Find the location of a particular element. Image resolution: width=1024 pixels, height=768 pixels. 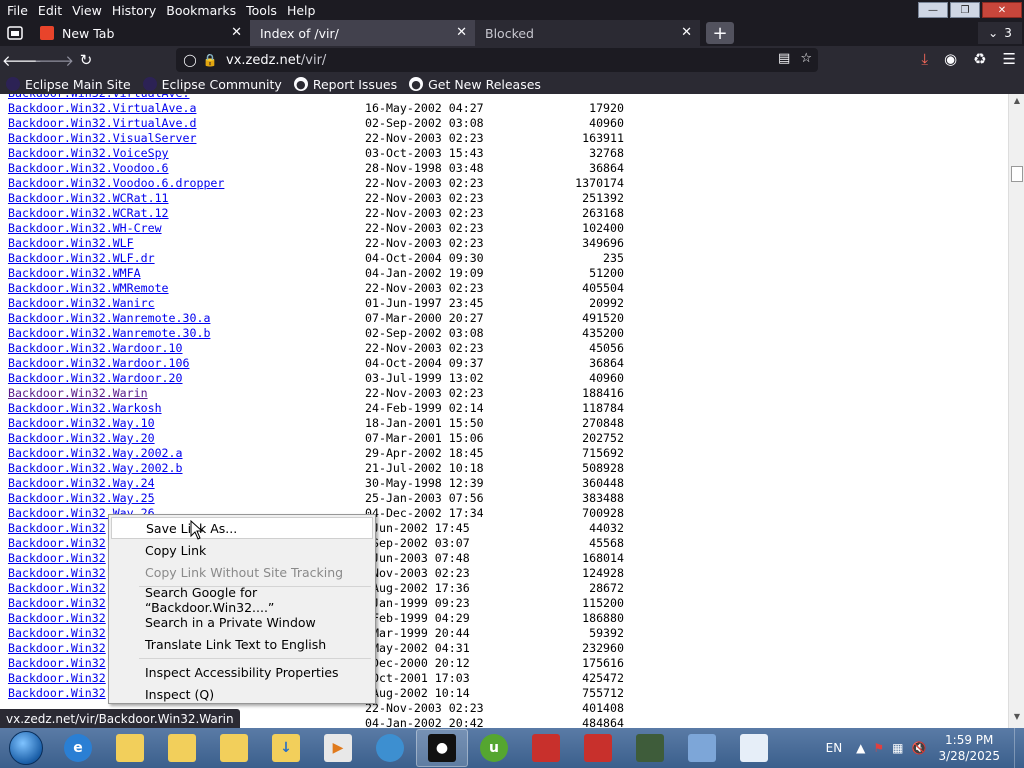

file-link: Backdoor.Win32.Wanremote.30.b is located at coordinates (109, 333).